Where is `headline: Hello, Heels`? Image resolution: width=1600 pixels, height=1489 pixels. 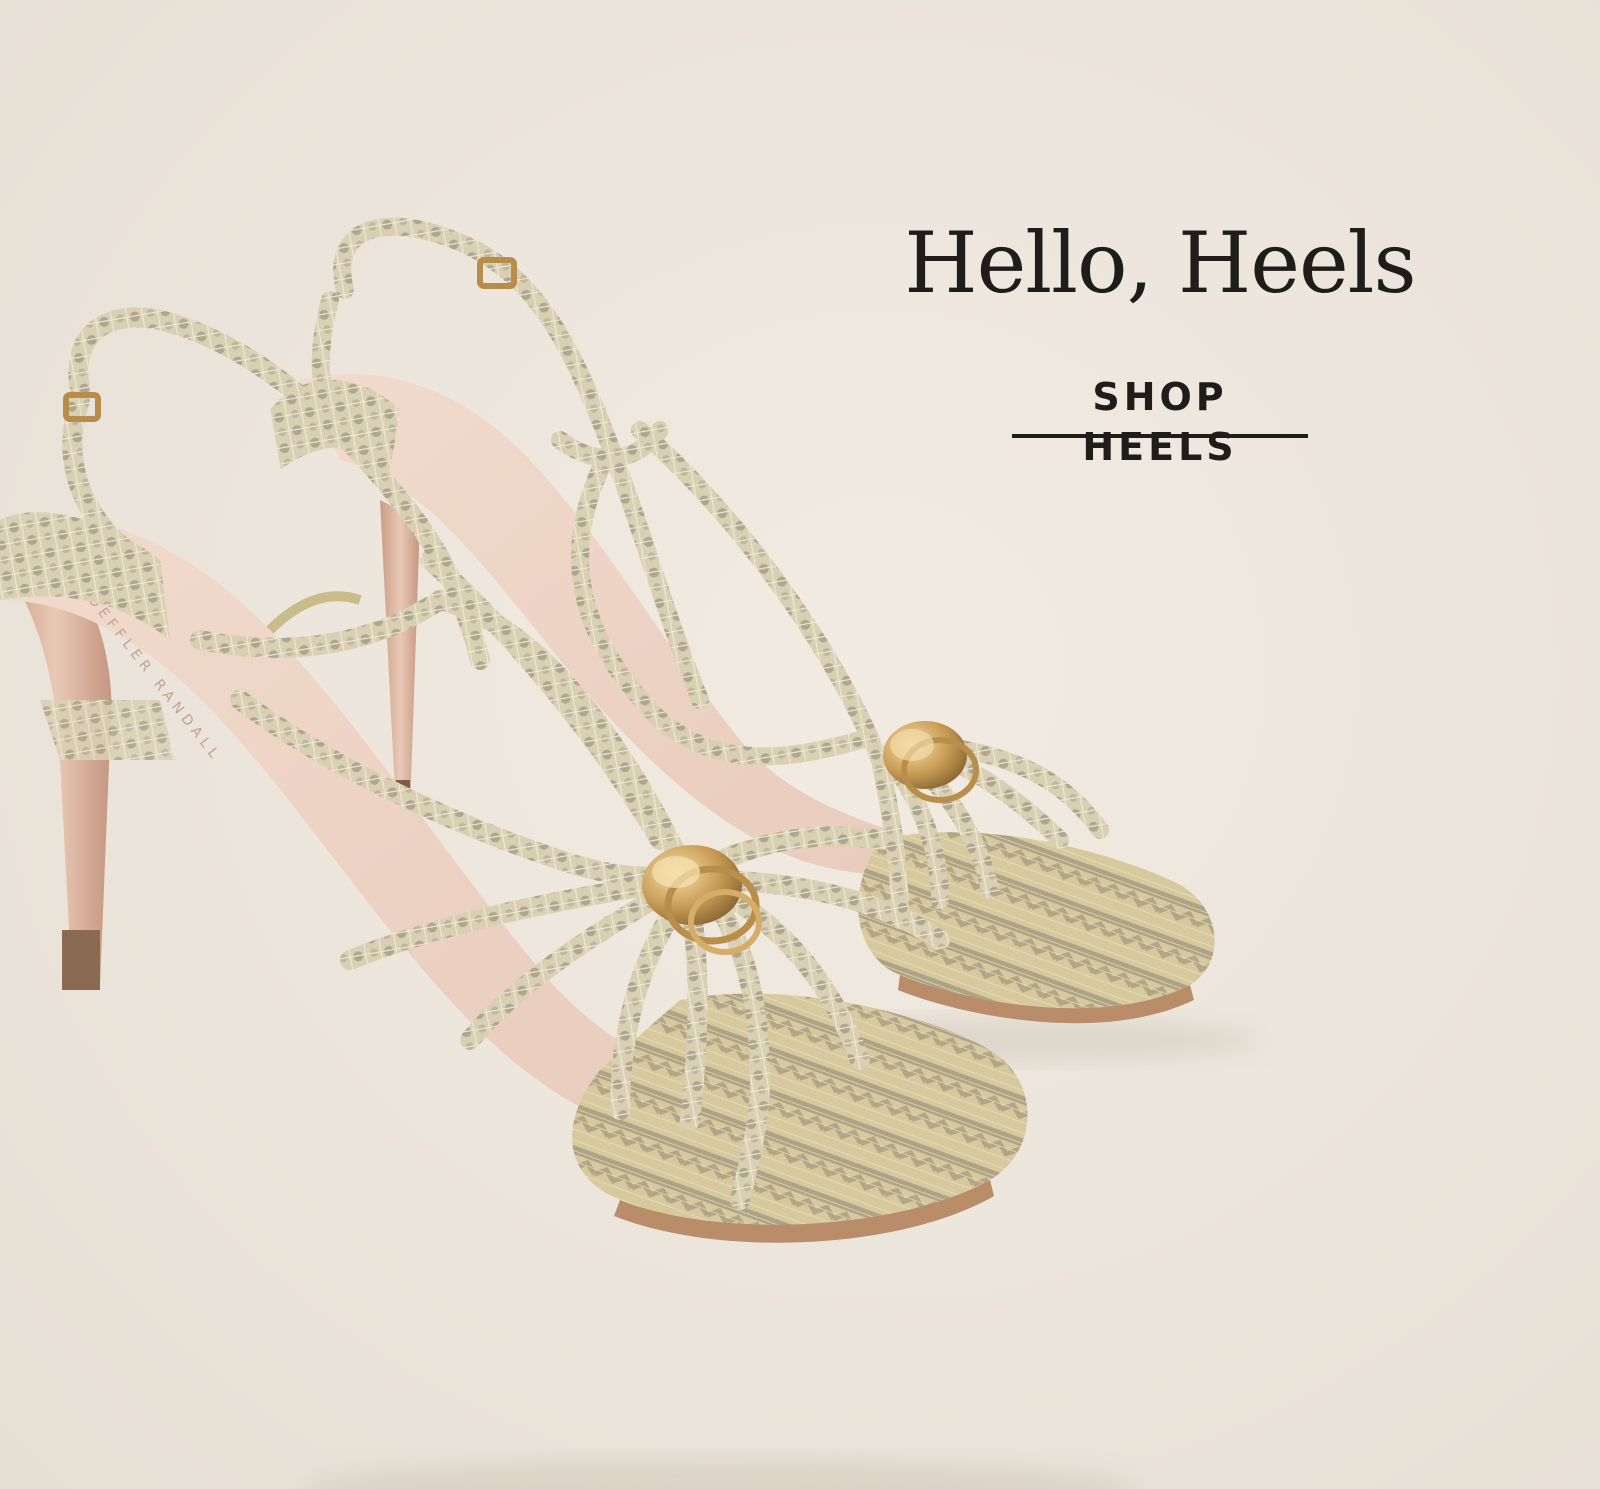 headline: Hello, Heels is located at coordinates (1160, 263).